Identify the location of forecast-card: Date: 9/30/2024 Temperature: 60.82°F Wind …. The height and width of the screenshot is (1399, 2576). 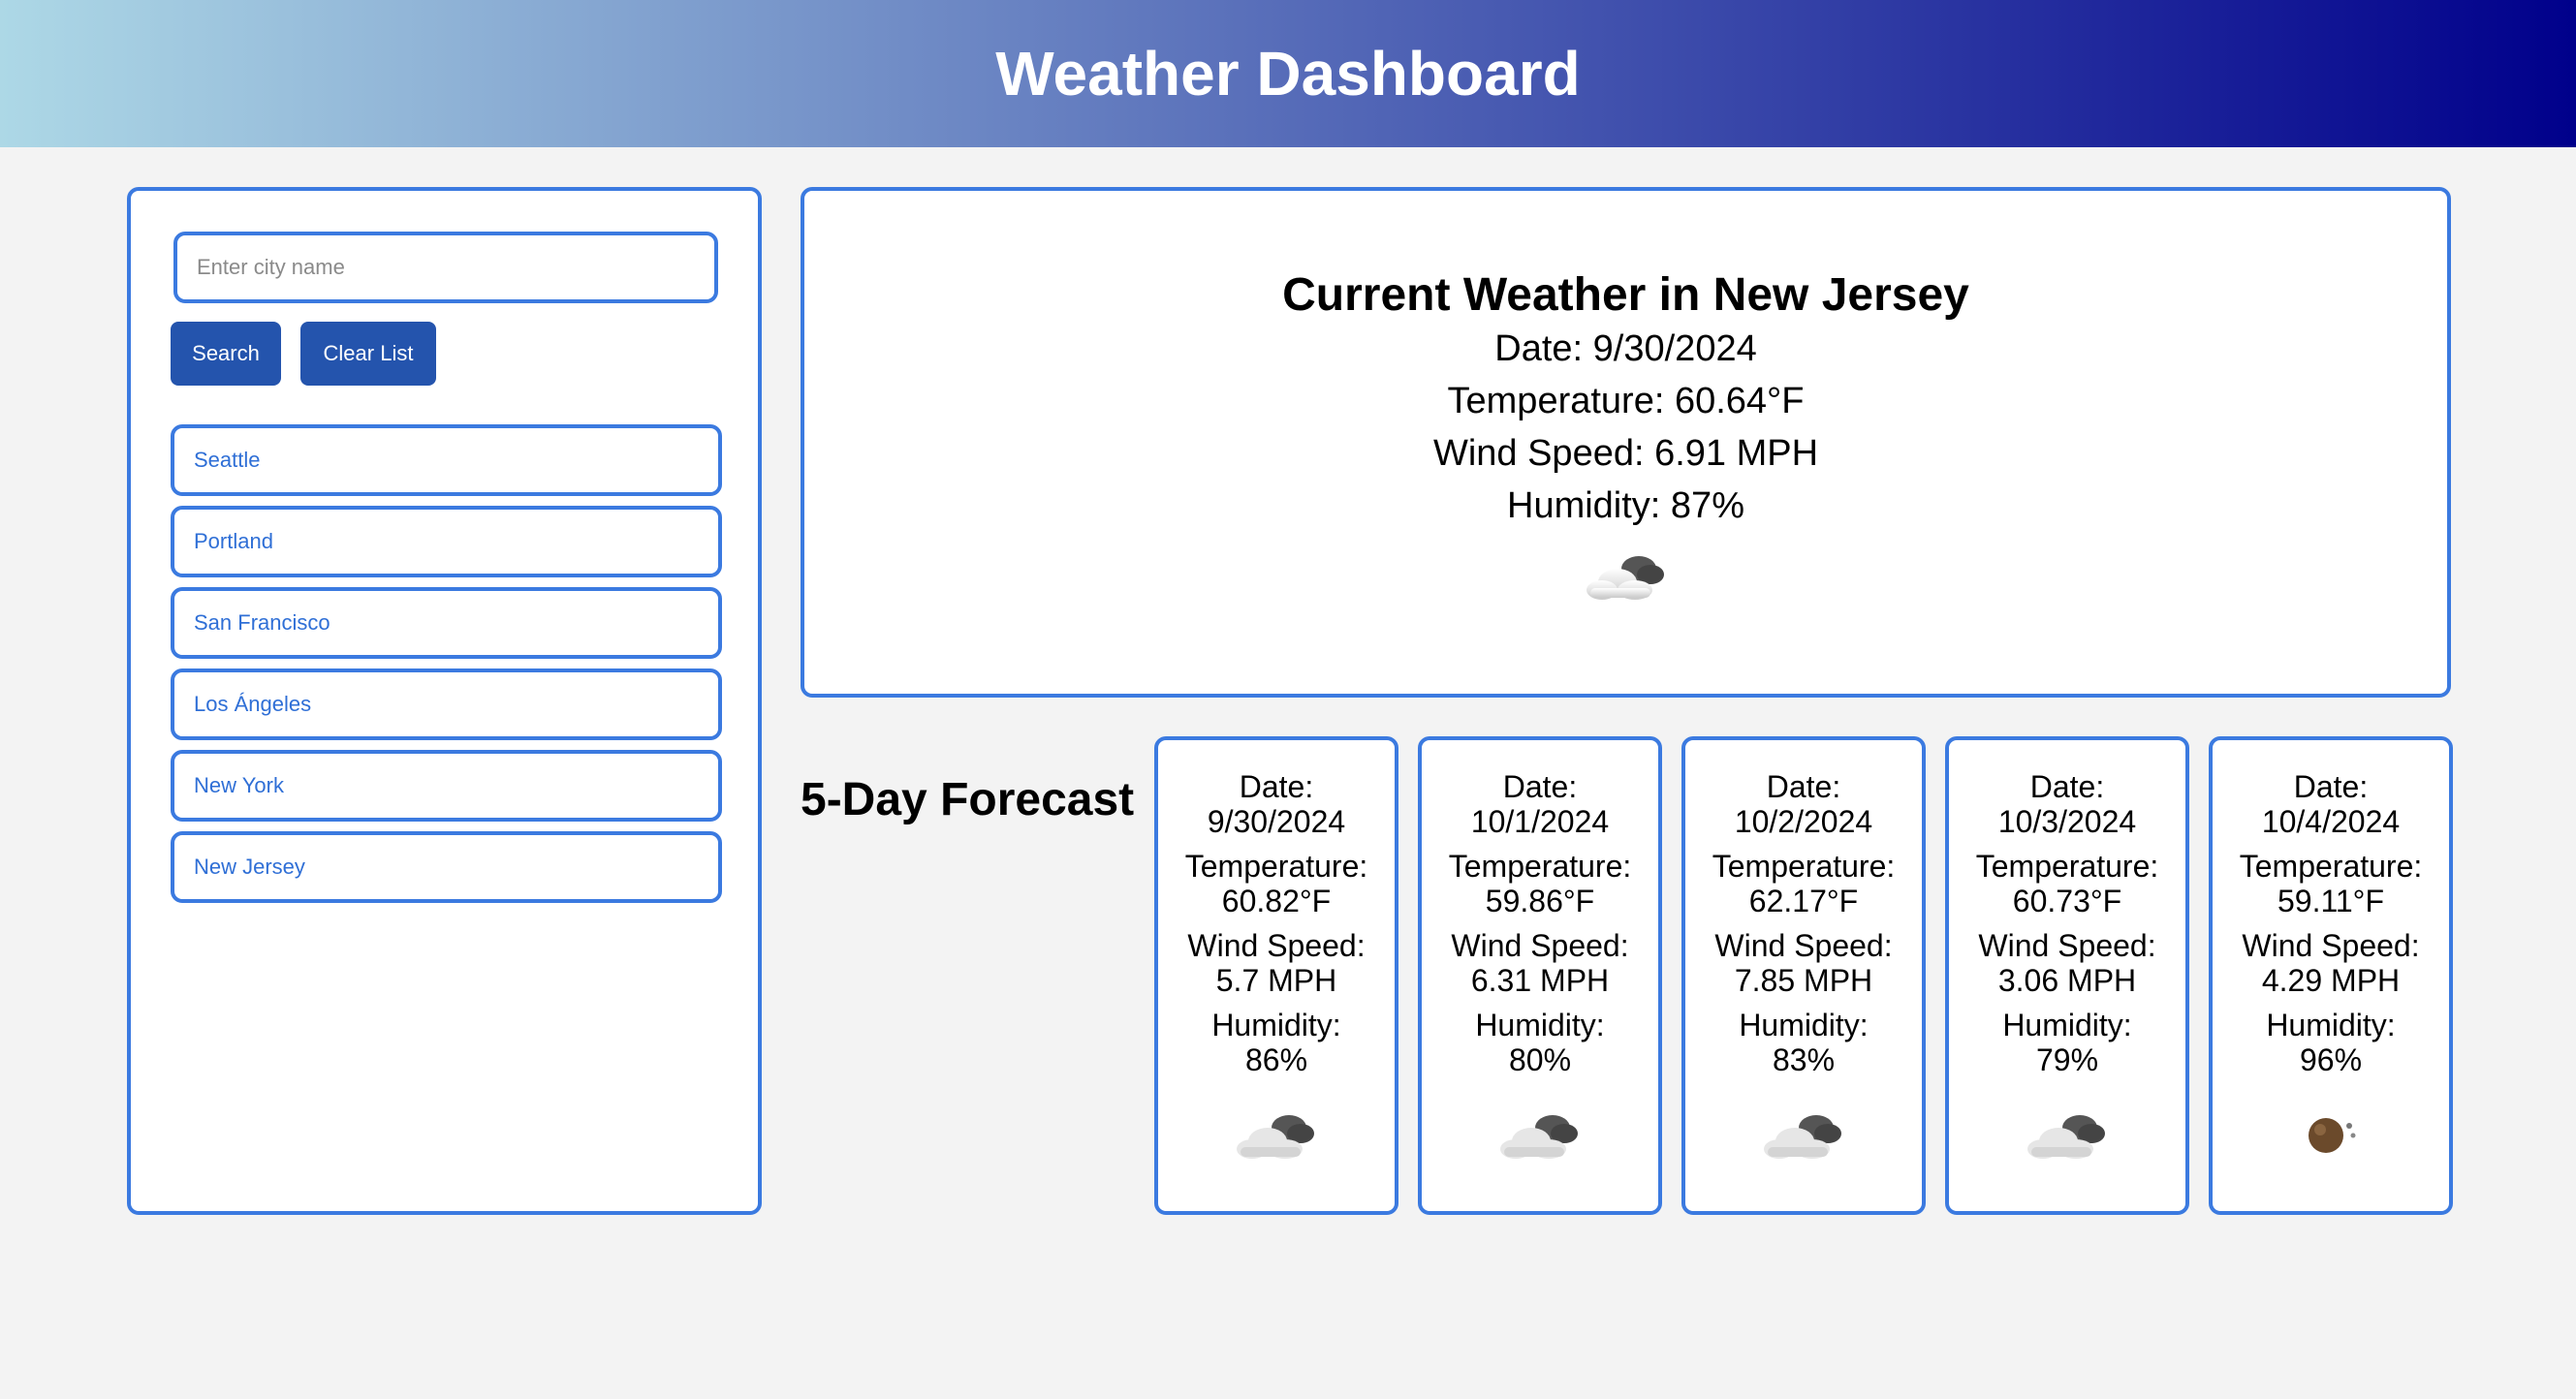
(1276, 975).